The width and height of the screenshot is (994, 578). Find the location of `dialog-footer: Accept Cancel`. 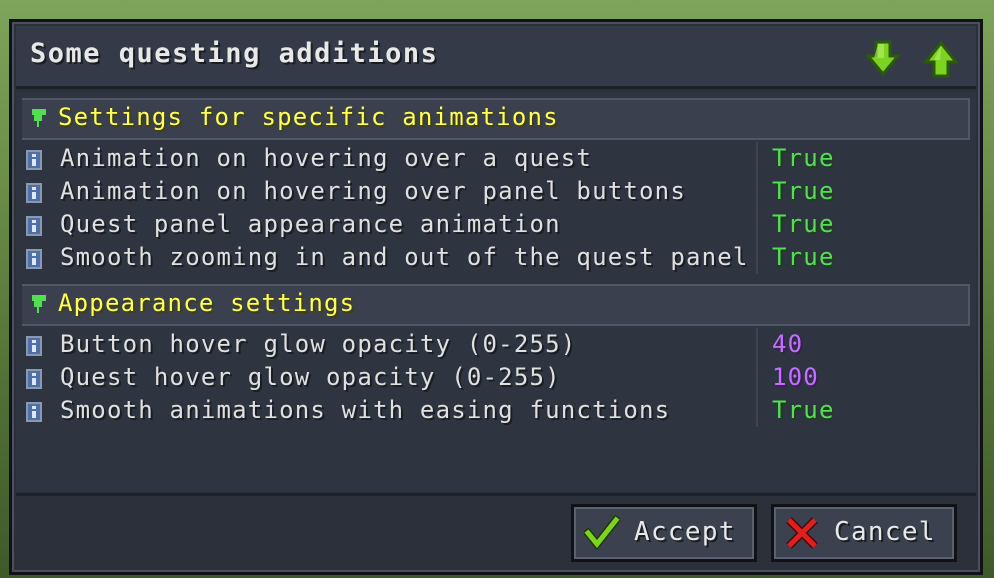

dialog-footer: Accept Cancel is located at coordinates (496, 530).